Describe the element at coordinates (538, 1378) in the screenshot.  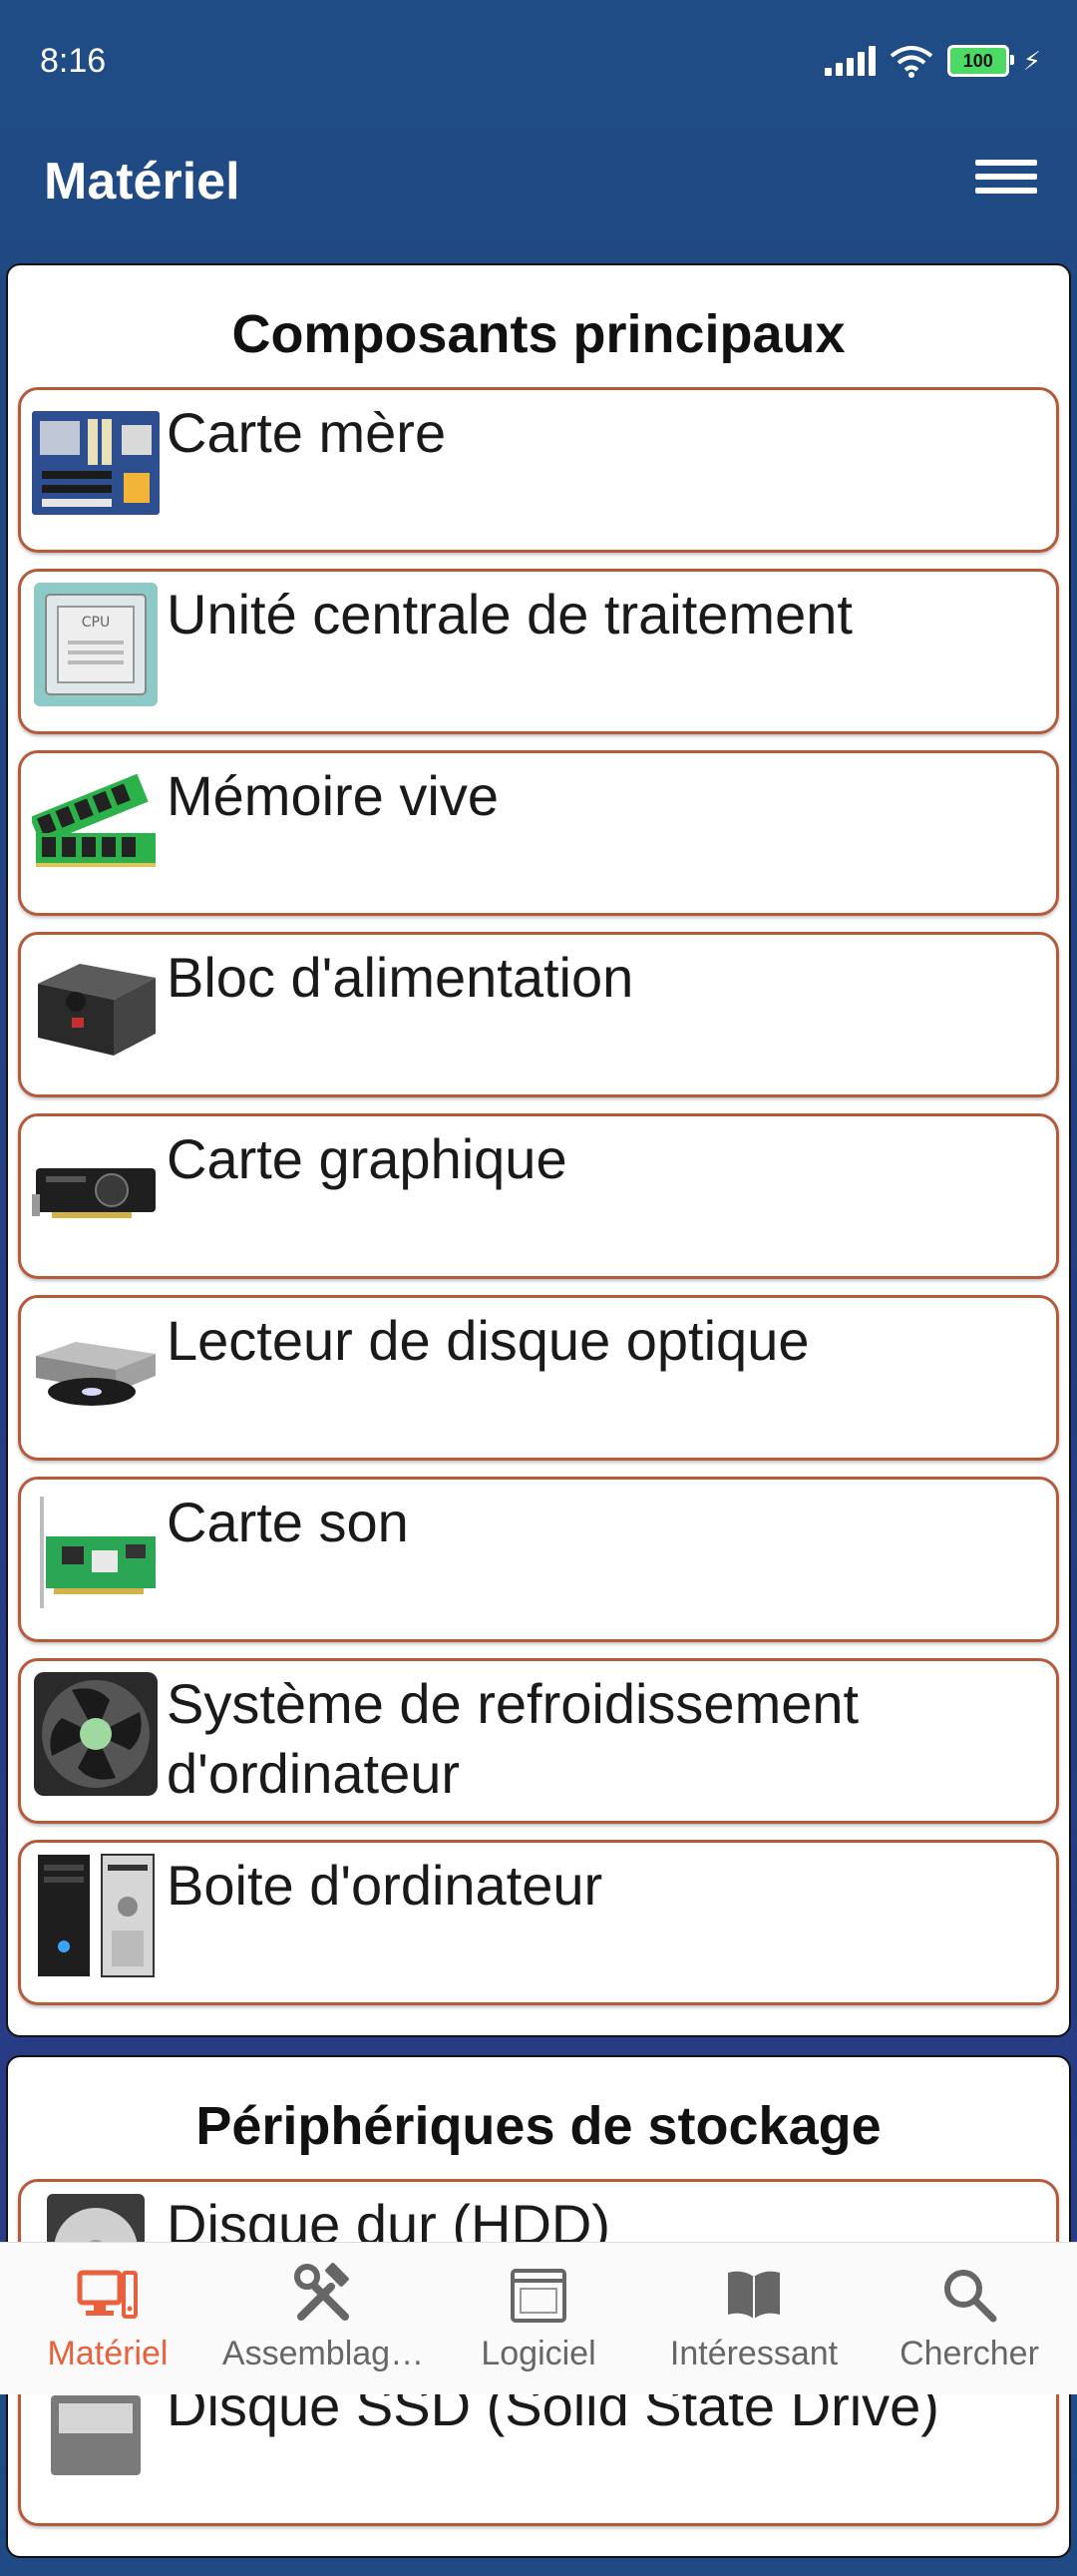
I see `list-item-optical-drive: Lecteur de disque optique` at that location.